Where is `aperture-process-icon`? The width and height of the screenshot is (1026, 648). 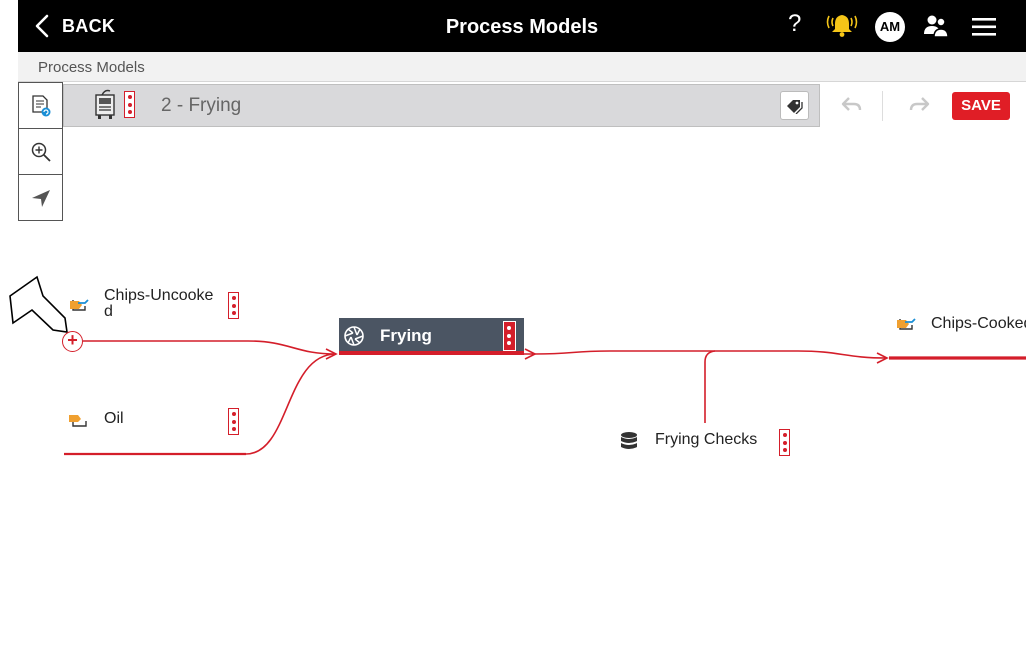 aperture-process-icon is located at coordinates (354, 338).